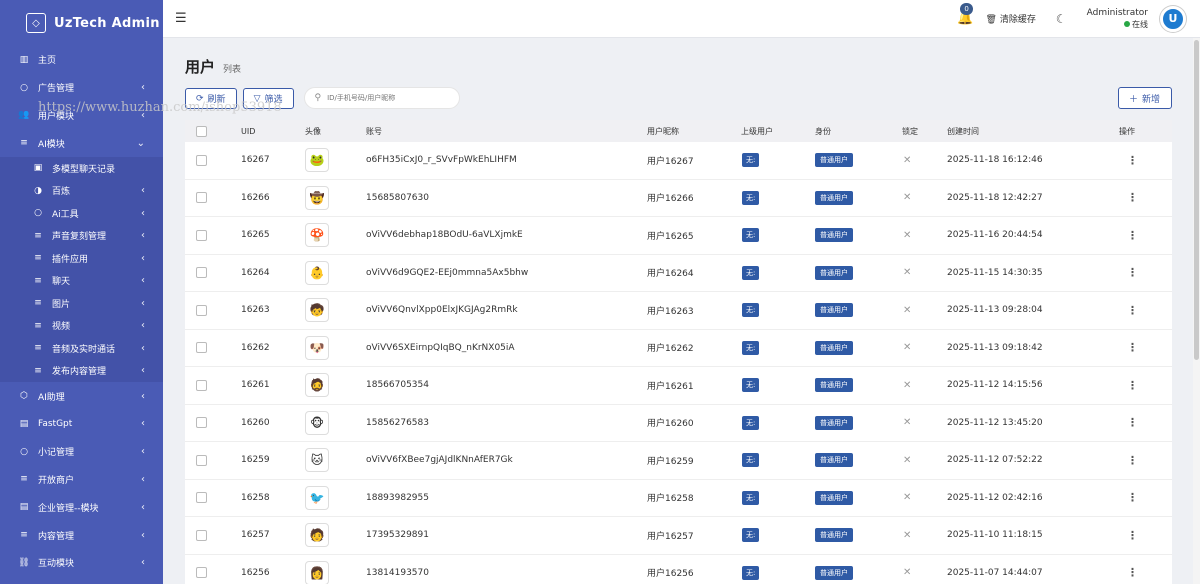 This screenshot has width=1200, height=584. Describe the element at coordinates (81, 507) in the screenshot. I see `sidebar-item: ▤ 企业管理--模块 ‹` at that location.